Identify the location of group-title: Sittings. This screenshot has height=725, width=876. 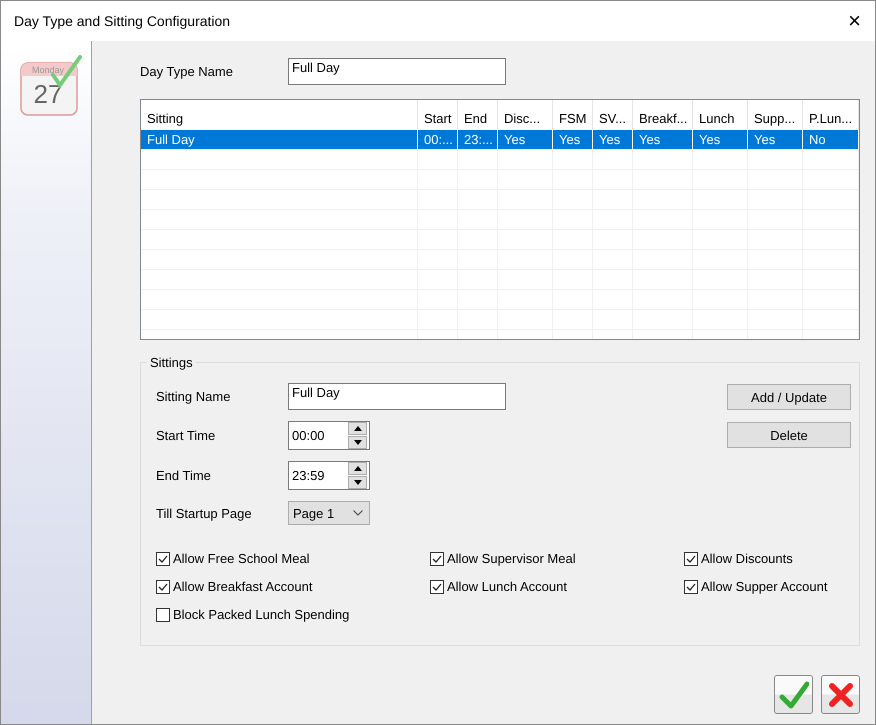
(171, 362).